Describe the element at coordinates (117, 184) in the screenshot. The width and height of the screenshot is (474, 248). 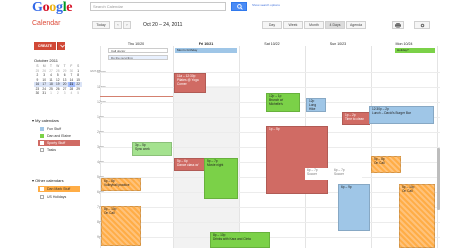
I see `event-title: Volleyball practice` at that location.